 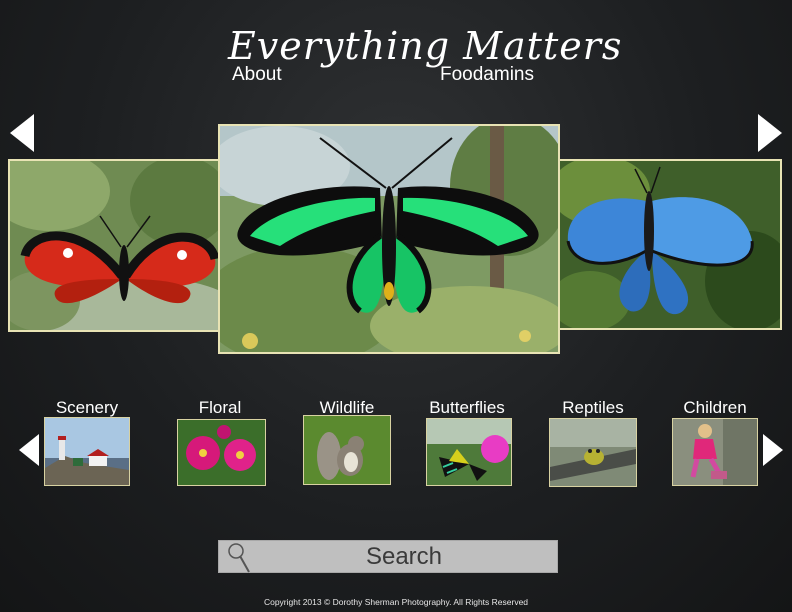 I want to click on category-thumb-floral, so click(x=221, y=452).